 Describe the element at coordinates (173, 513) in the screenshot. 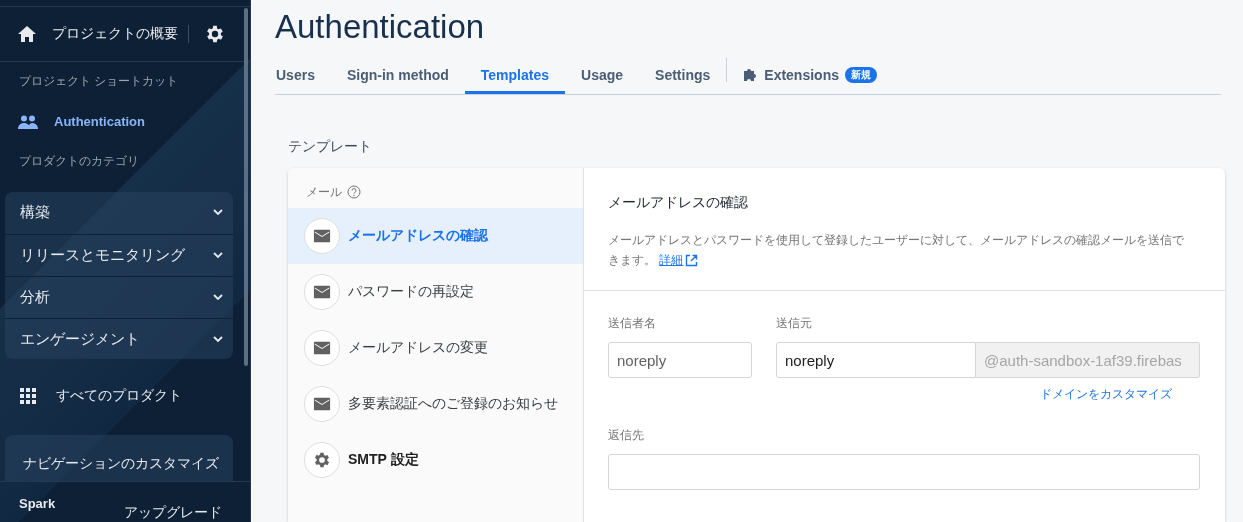

I see `upgrade-button: アップグレード` at that location.